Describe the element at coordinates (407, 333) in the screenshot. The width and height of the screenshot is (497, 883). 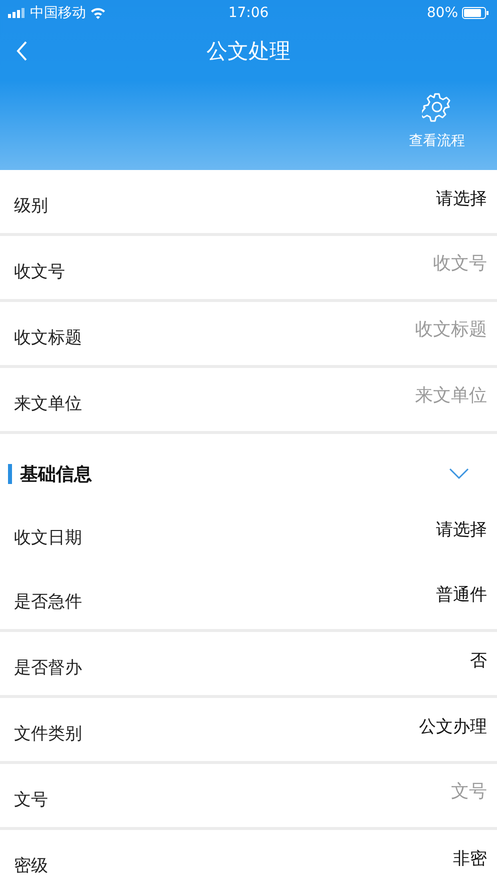
I see `input-field: 收文标题` at that location.